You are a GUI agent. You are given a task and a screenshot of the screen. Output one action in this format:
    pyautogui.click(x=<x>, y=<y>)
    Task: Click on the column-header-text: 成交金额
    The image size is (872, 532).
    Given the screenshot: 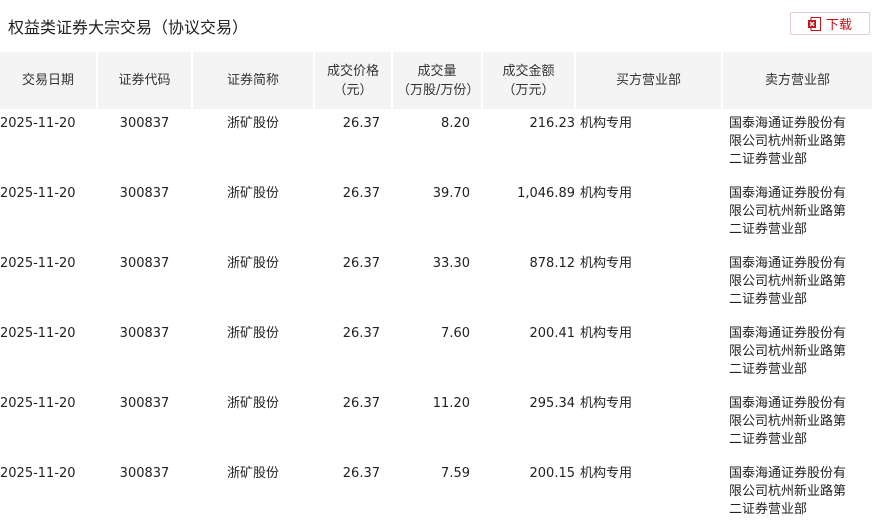 What is the action you would take?
    pyautogui.click(x=528, y=71)
    